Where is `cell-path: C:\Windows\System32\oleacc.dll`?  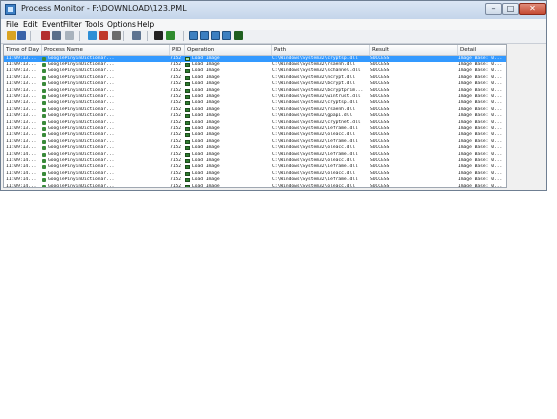 cell-path: C:\Windows\System32\oleacc.dll is located at coordinates (313, 185).